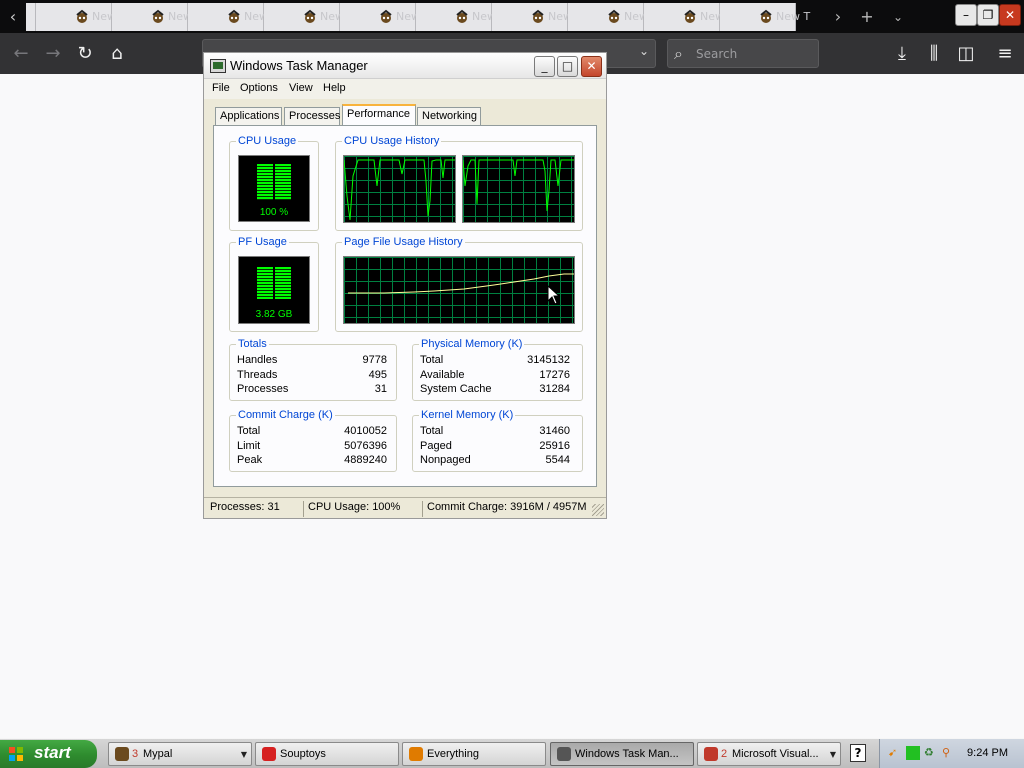 This screenshot has height=768, width=1024. I want to click on stat-value: 31284, so click(554, 389).